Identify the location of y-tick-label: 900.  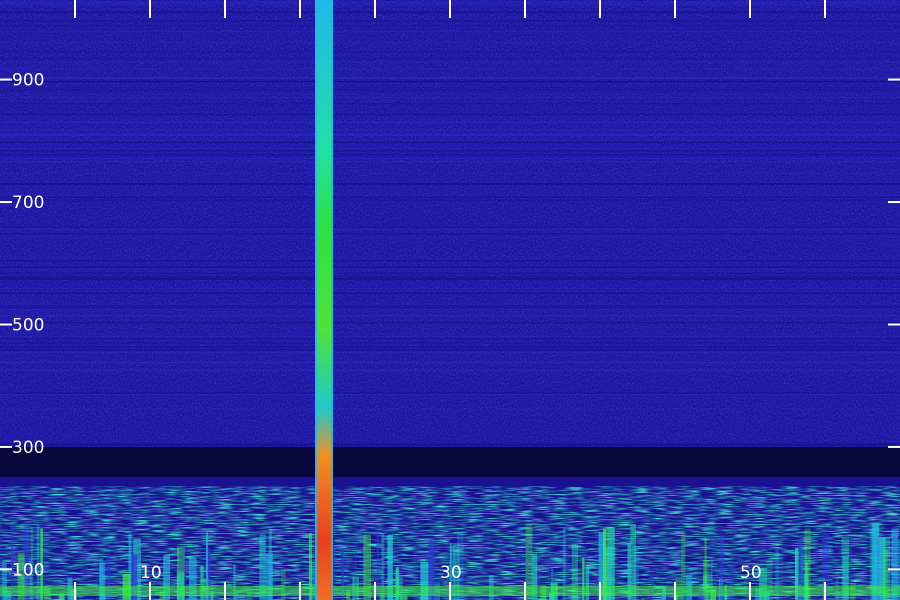
(28, 81).